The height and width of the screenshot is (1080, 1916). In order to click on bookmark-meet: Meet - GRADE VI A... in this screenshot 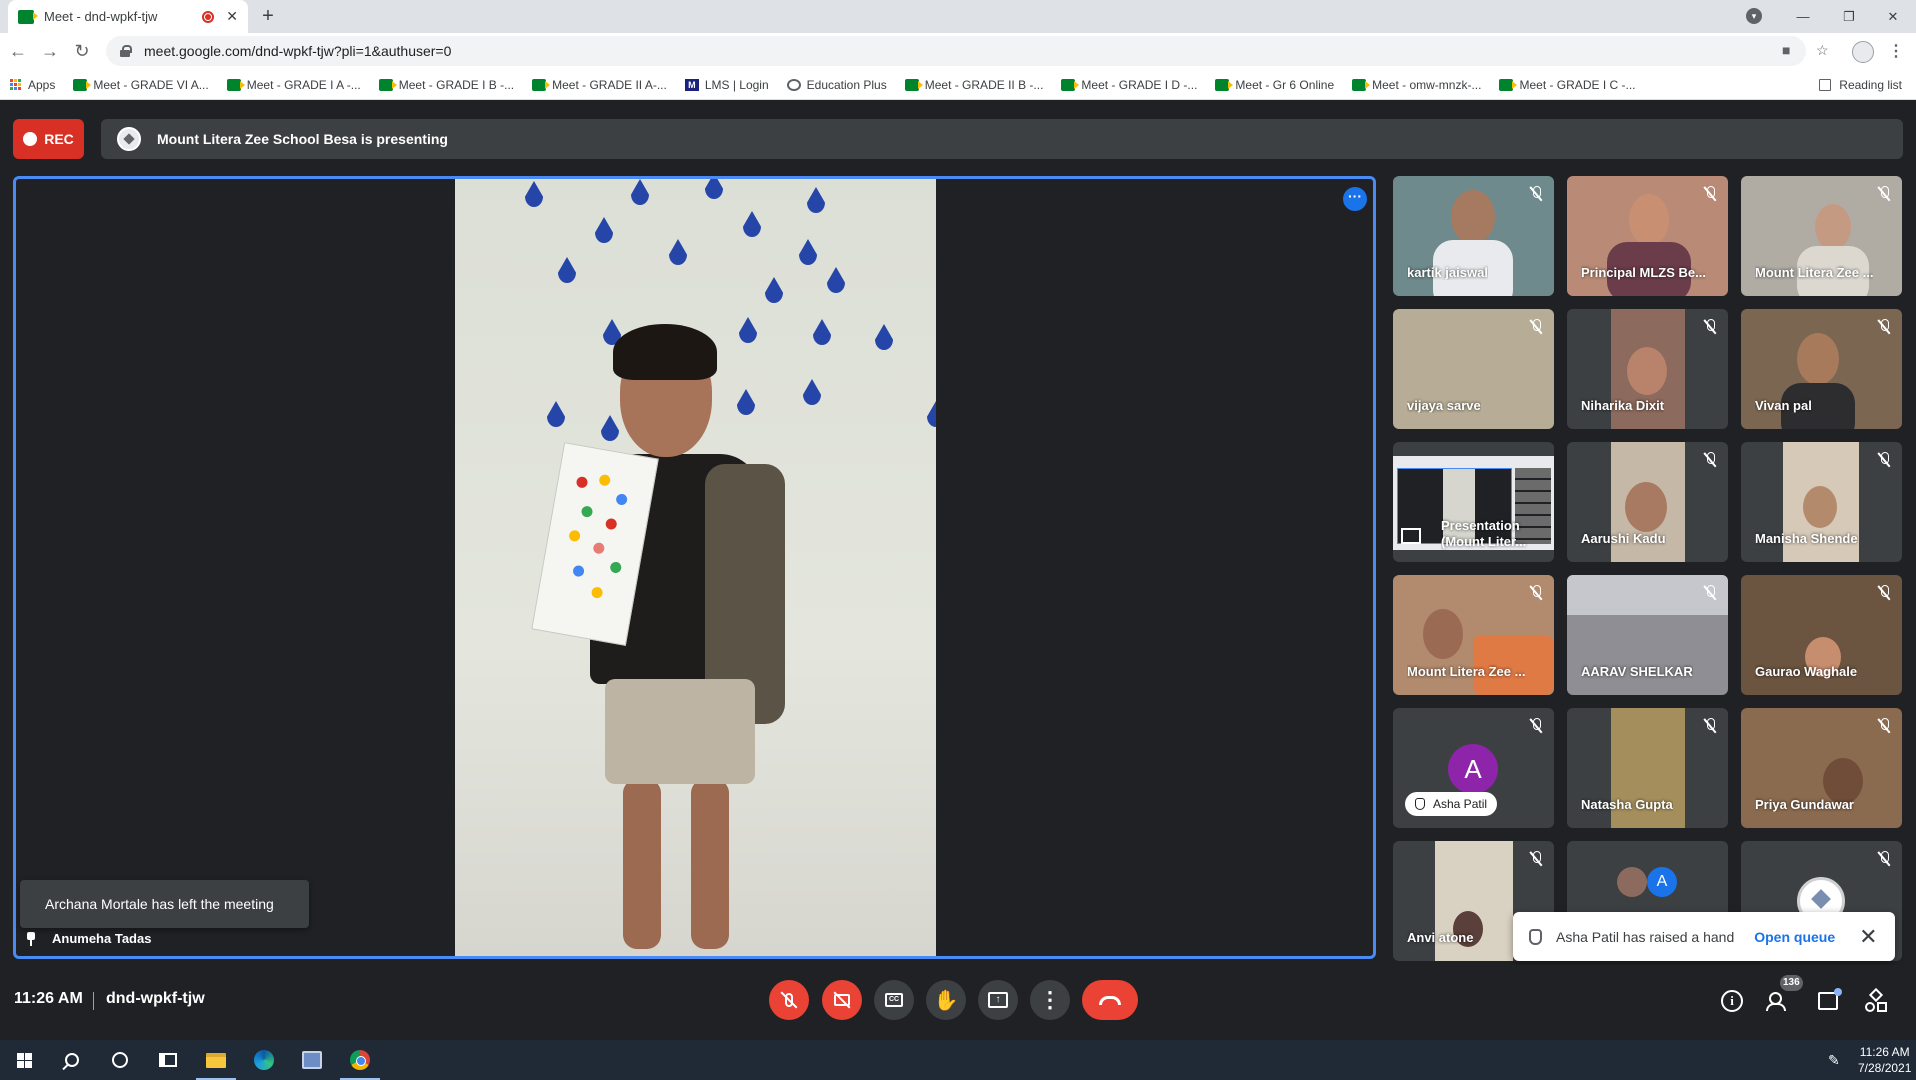, I will do `click(141, 85)`.